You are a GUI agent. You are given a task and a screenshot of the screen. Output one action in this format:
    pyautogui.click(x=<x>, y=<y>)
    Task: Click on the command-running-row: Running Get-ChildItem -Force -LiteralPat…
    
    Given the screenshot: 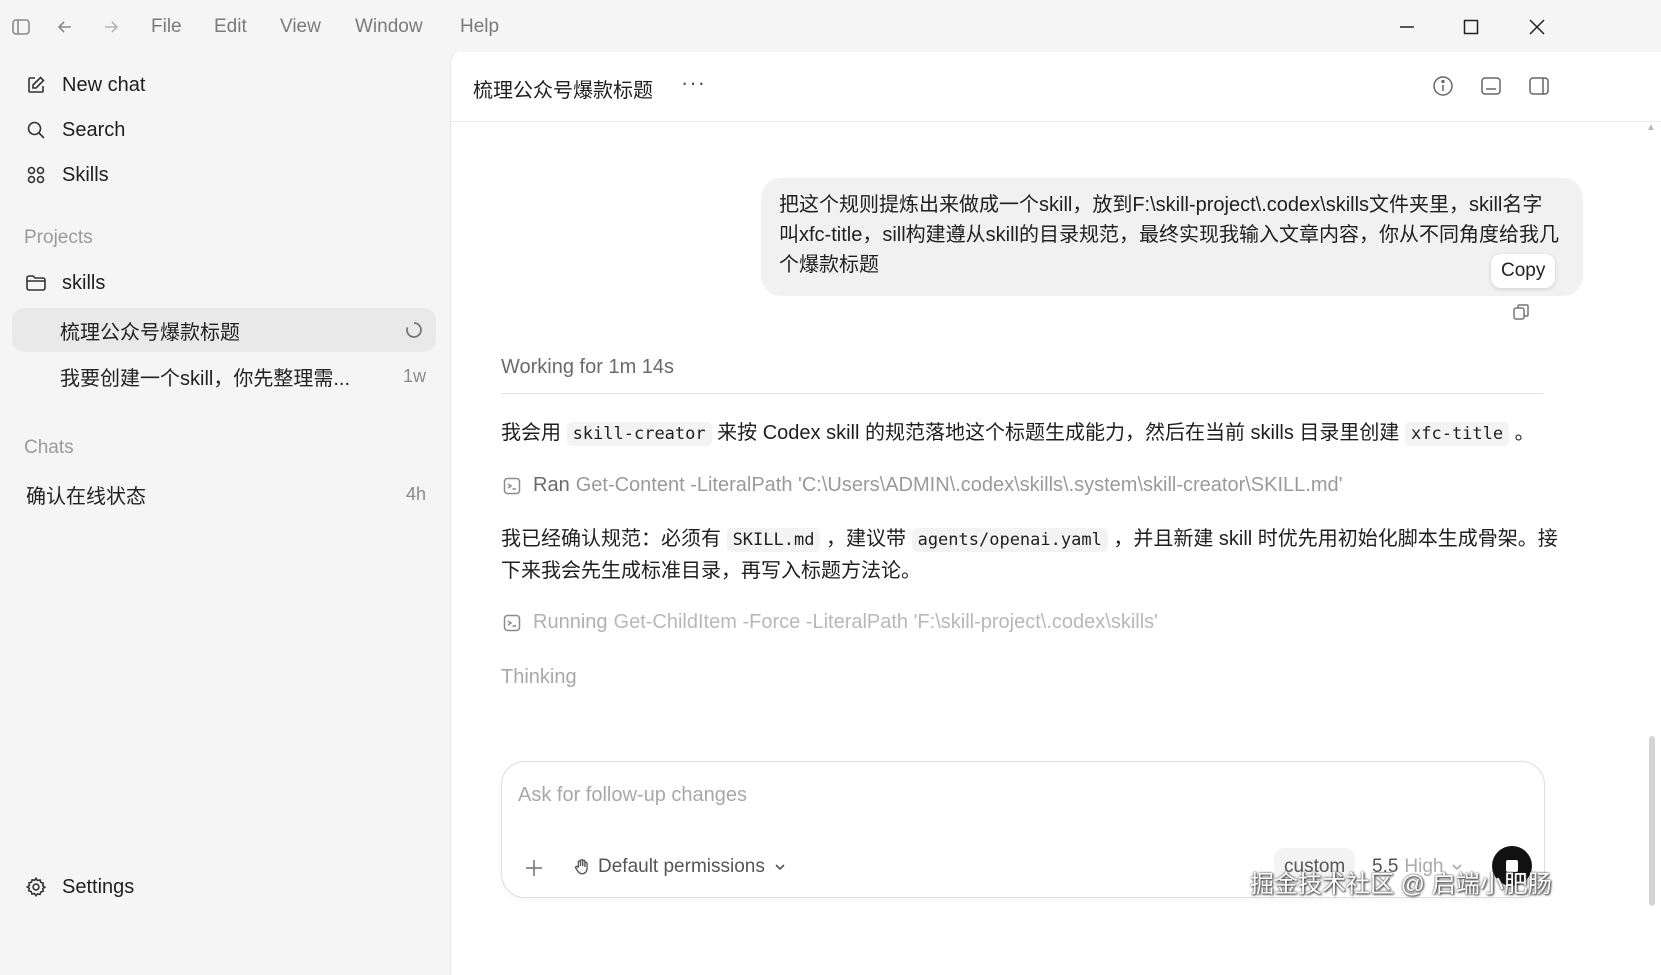 What is the action you would take?
    pyautogui.click(x=829, y=622)
    